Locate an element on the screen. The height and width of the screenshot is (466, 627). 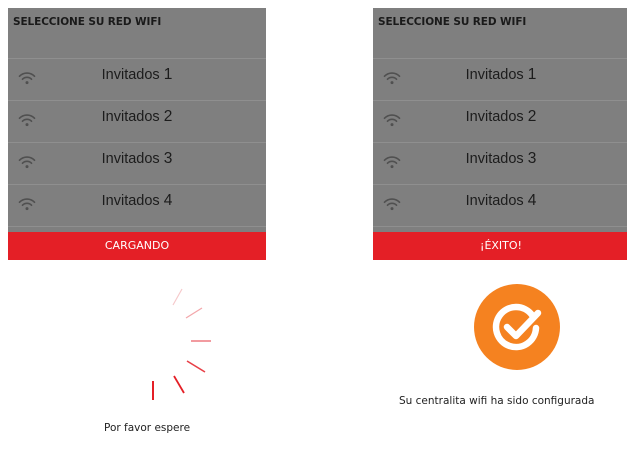
check-circle-icon is located at coordinates (517, 327).